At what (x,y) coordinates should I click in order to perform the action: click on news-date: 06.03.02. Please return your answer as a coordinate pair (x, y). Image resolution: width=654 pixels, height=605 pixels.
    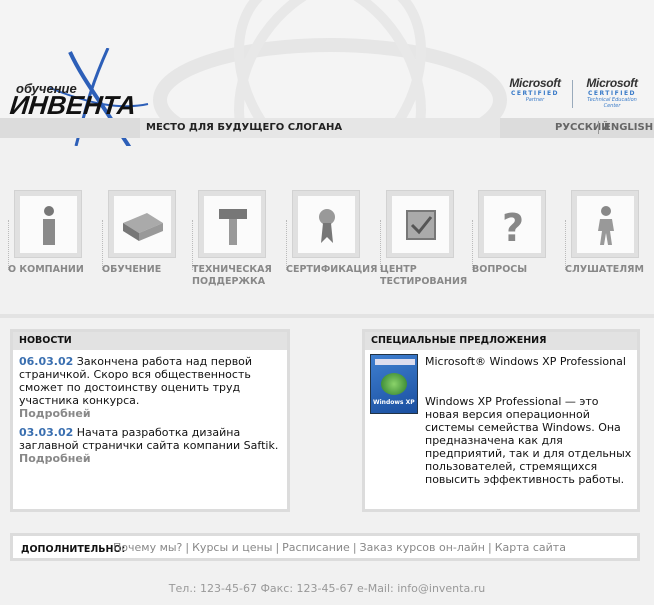
    Looking at the image, I should click on (46, 361).